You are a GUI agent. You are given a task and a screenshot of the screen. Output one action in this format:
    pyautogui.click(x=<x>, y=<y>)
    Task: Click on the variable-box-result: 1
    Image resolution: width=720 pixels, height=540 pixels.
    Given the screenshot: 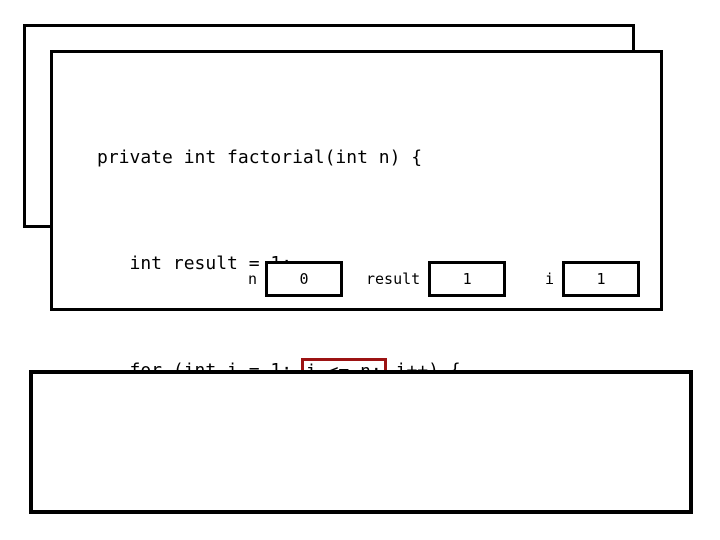 What is the action you would take?
    pyautogui.click(x=467, y=279)
    